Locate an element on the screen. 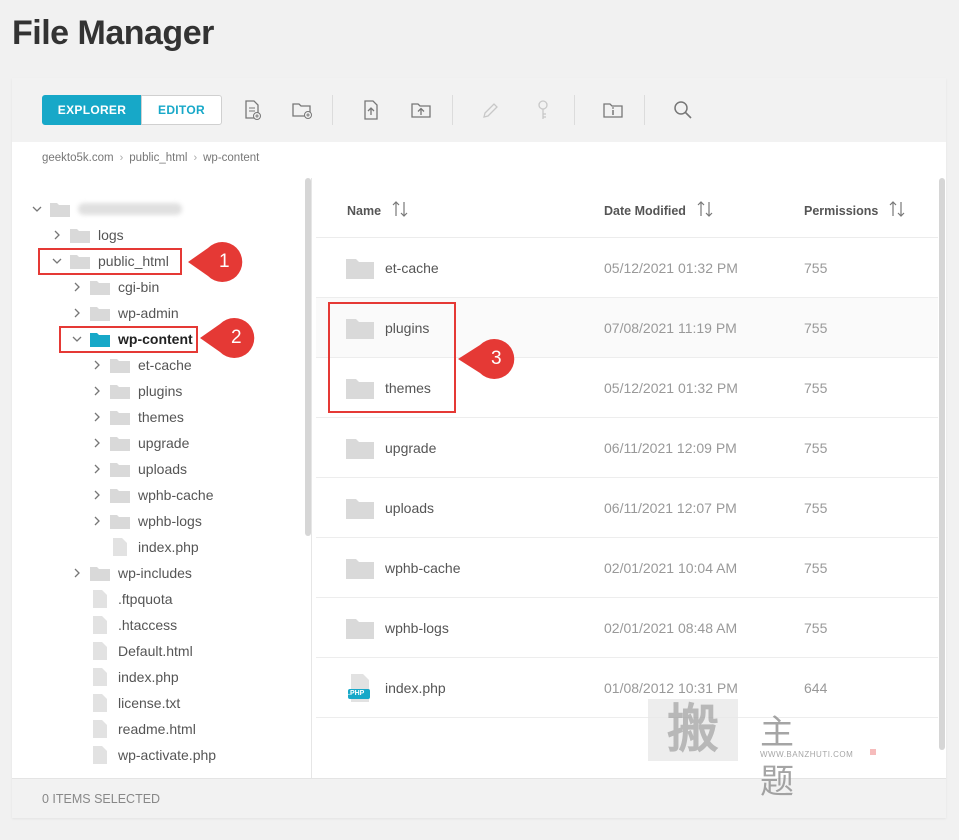 The height and width of the screenshot is (840, 959). file-date-modified: 05/12/2021 01:32 PM is located at coordinates (671, 267).